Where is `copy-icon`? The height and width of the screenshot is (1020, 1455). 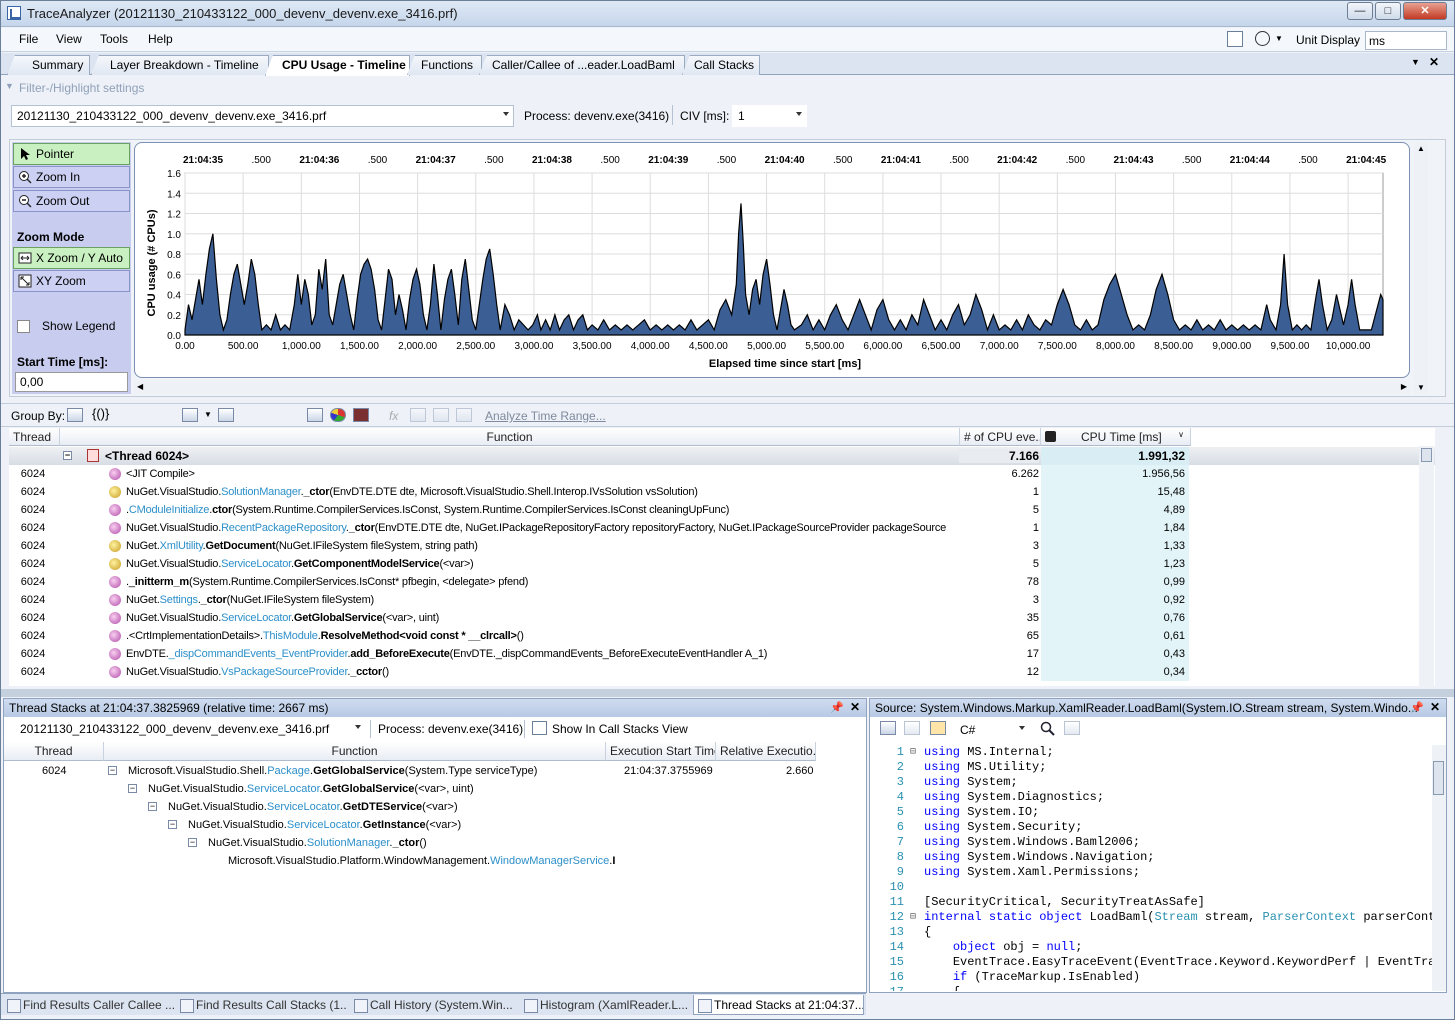
copy-icon is located at coordinates (1072, 728).